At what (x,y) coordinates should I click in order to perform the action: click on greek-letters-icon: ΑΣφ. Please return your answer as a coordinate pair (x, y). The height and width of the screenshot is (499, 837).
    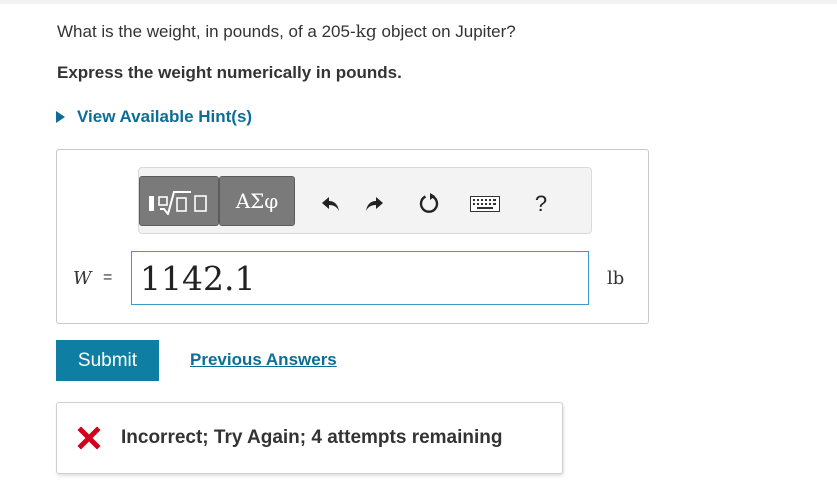
    Looking at the image, I should click on (257, 201).